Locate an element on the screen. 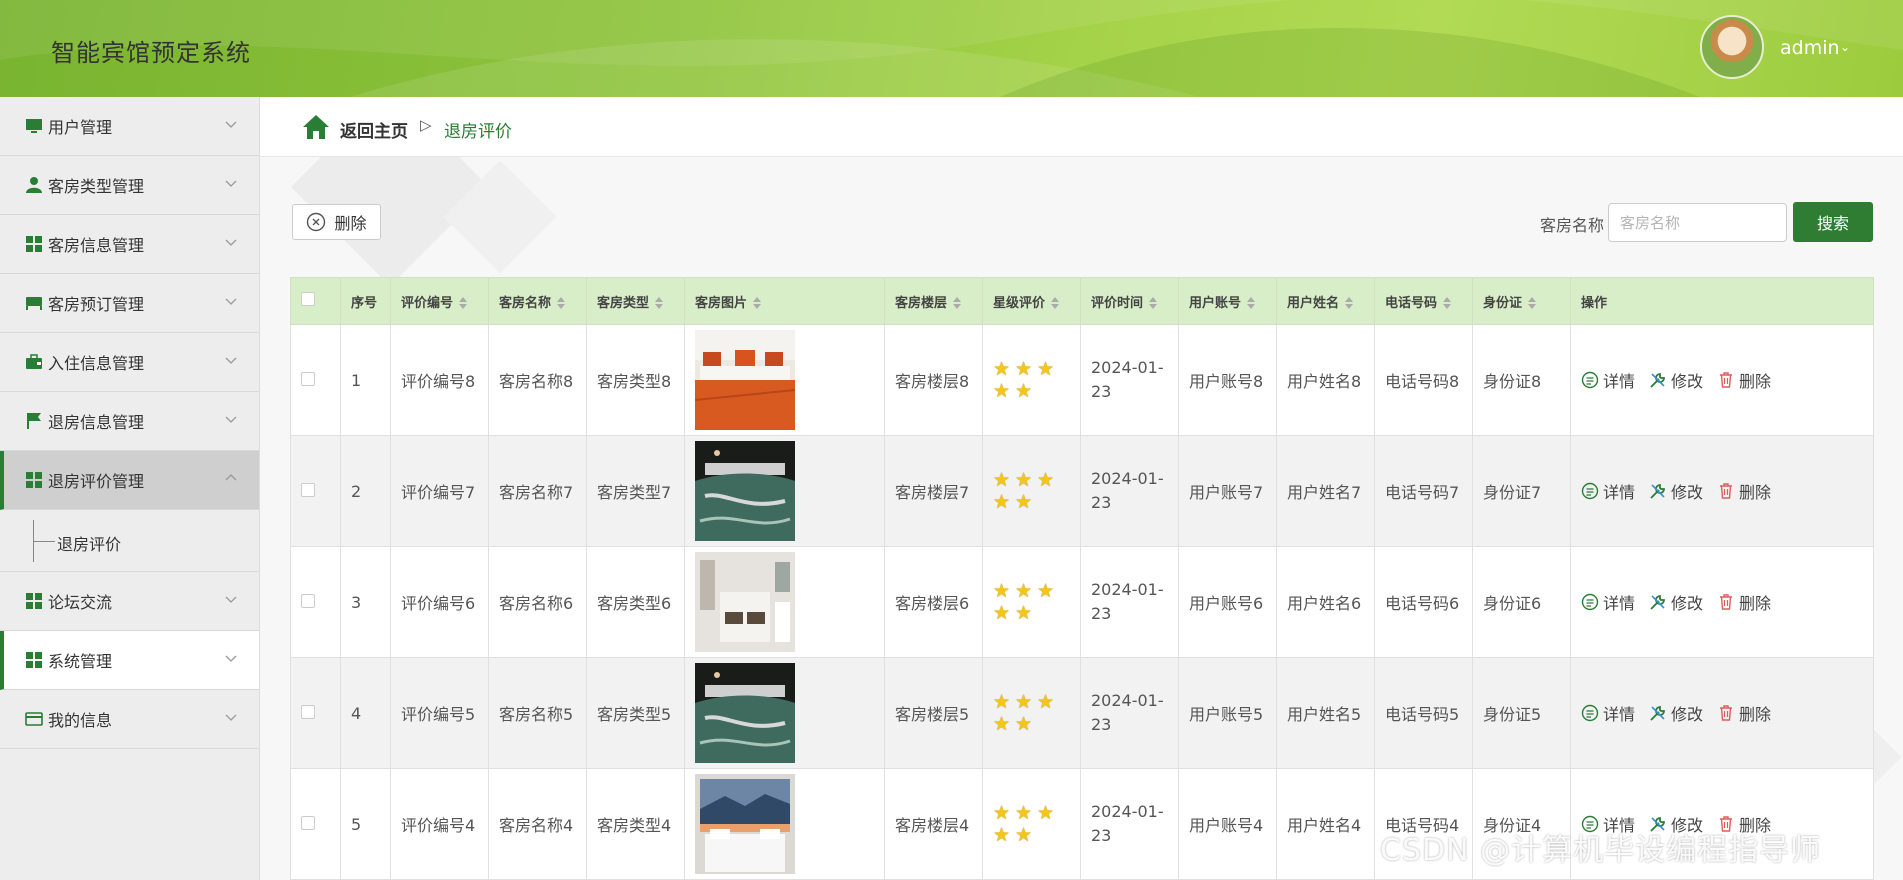 This screenshot has height=880, width=1903. sidebar-item-room-type-management: 客房类型管理 is located at coordinates (129, 185).